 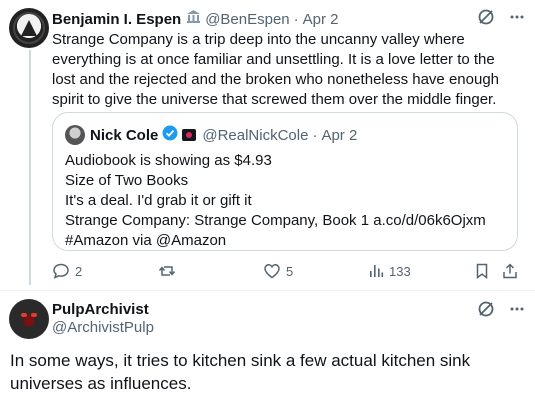 I want to click on bookmark-button, so click(x=482, y=271).